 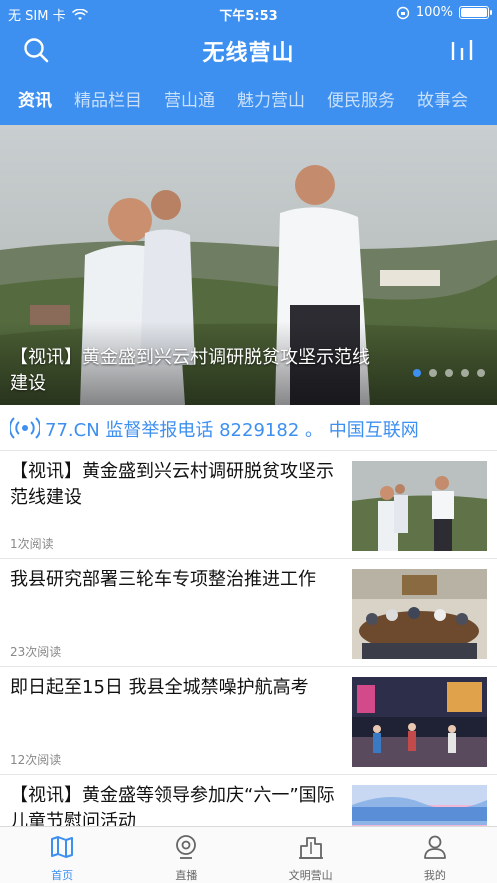 I want to click on banner-caption: 【视讯】黄金盛到兴云村调研脱贫攻坚示范线建设, so click(x=190, y=371).